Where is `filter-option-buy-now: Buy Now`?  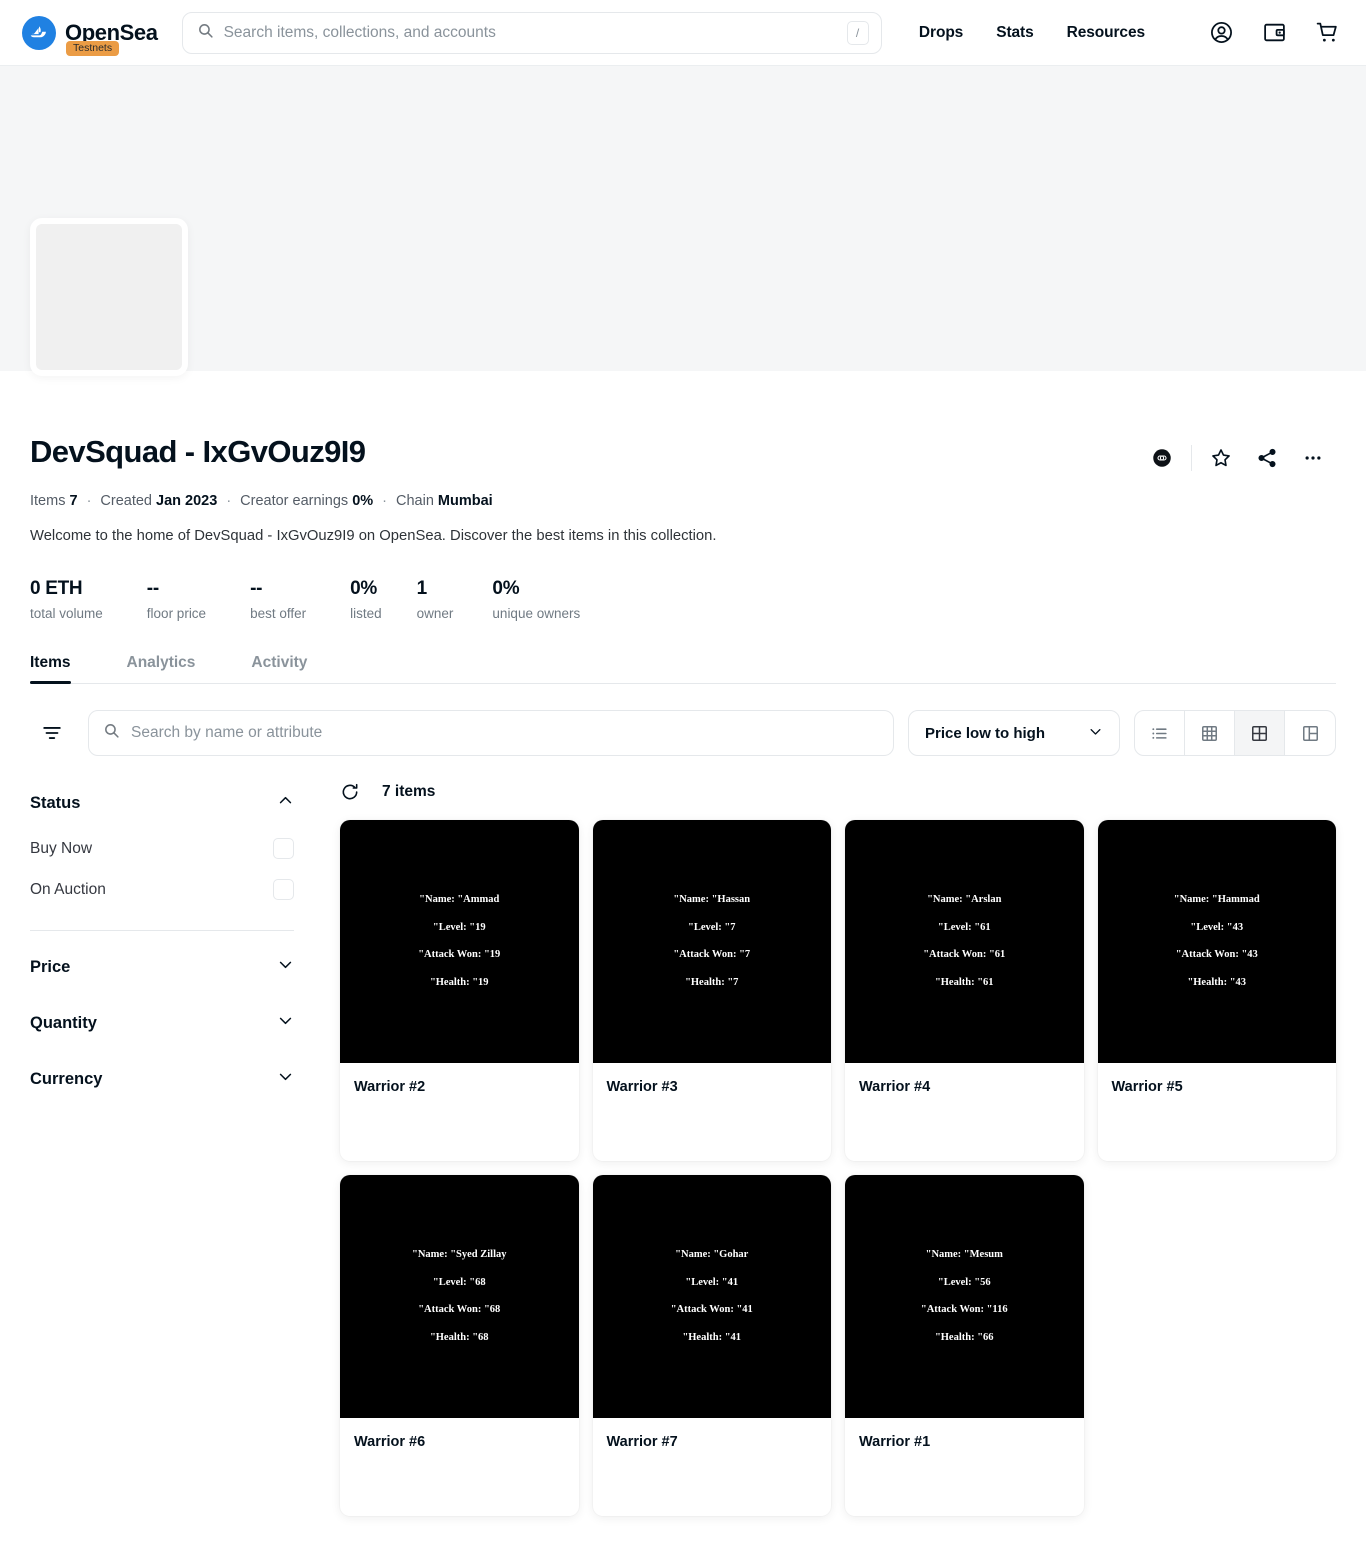 filter-option-buy-now: Buy Now is located at coordinates (168, 848).